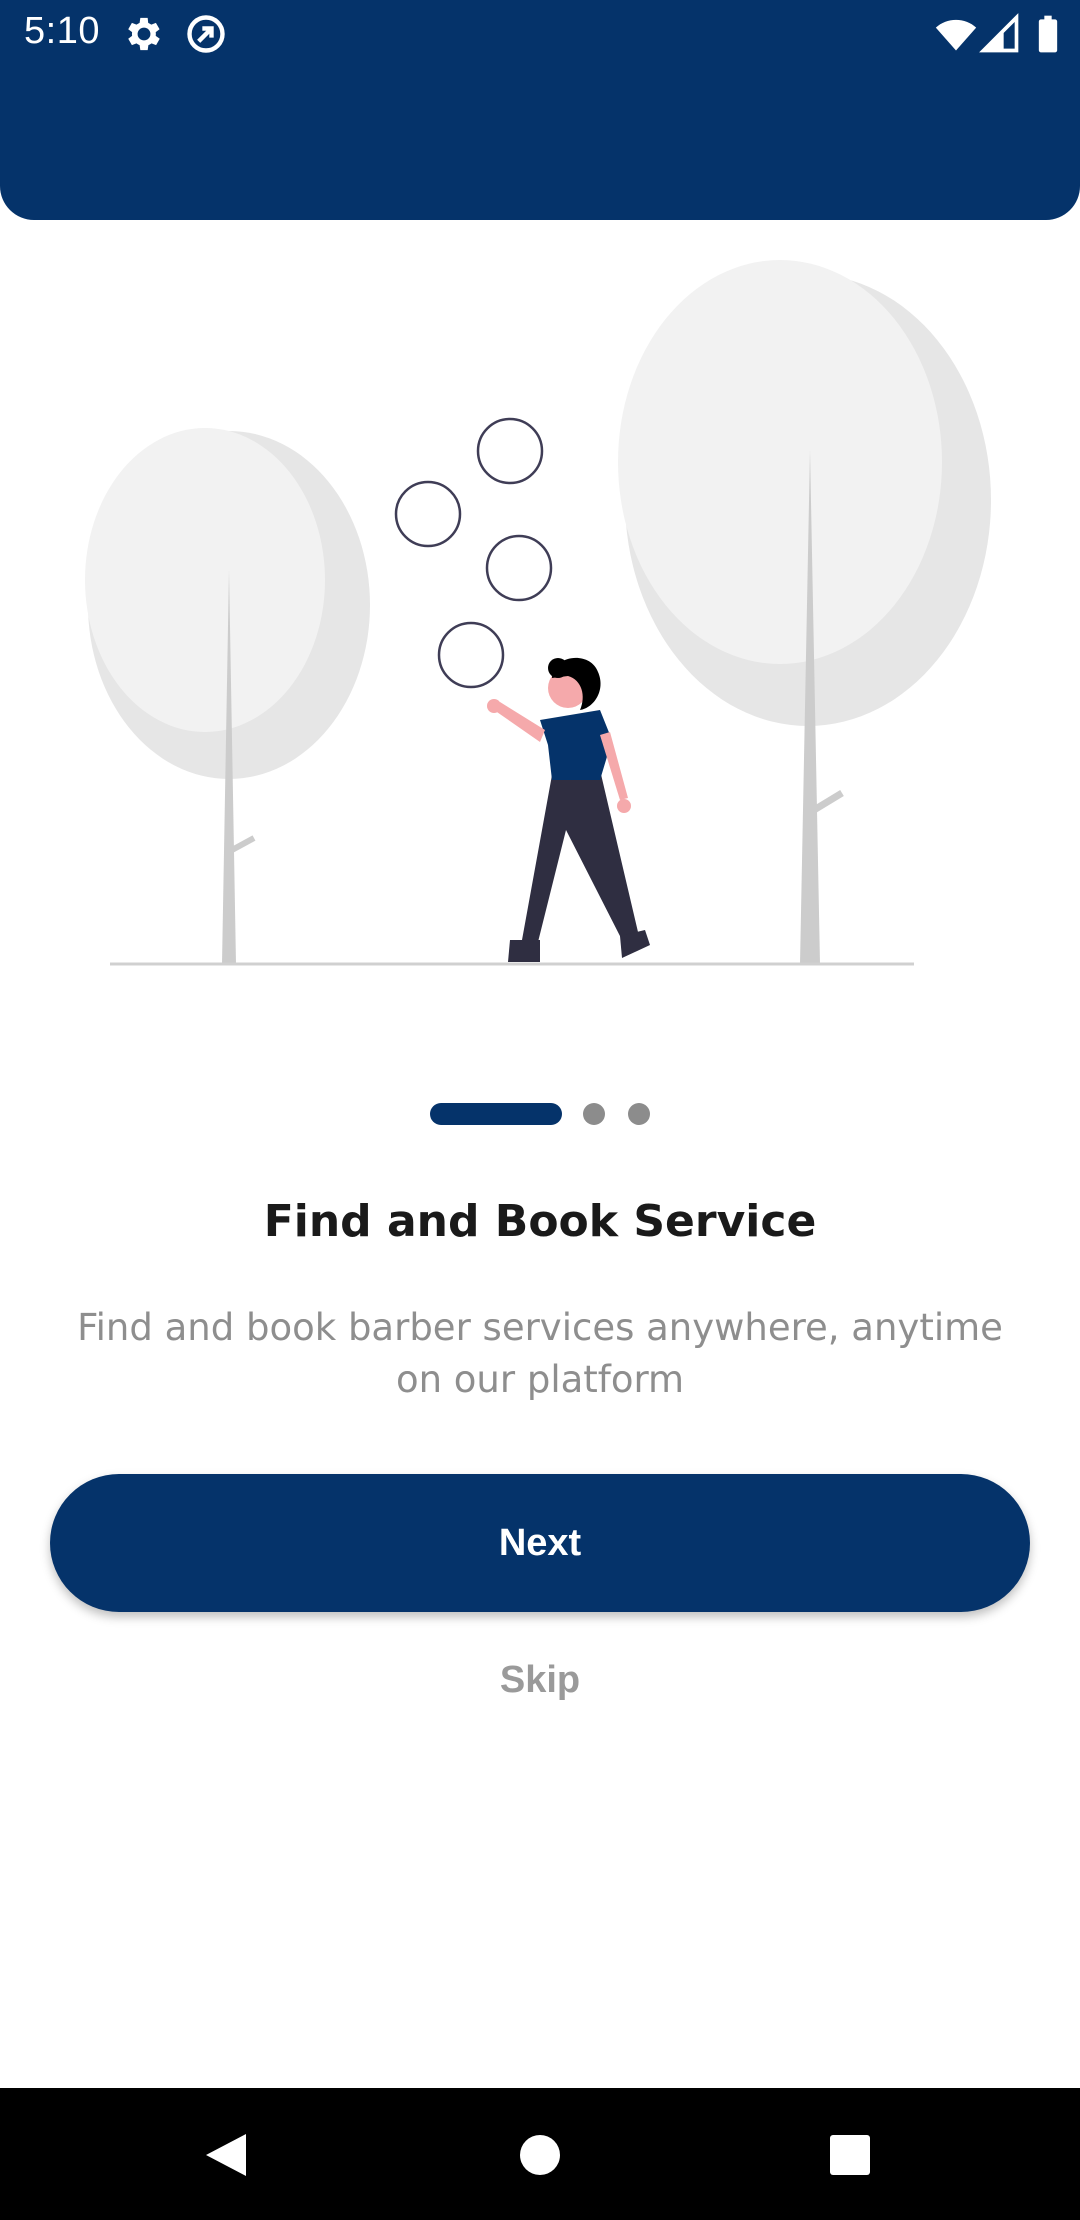  What do you see at coordinates (956, 35) in the screenshot?
I see `wifi-icon` at bounding box center [956, 35].